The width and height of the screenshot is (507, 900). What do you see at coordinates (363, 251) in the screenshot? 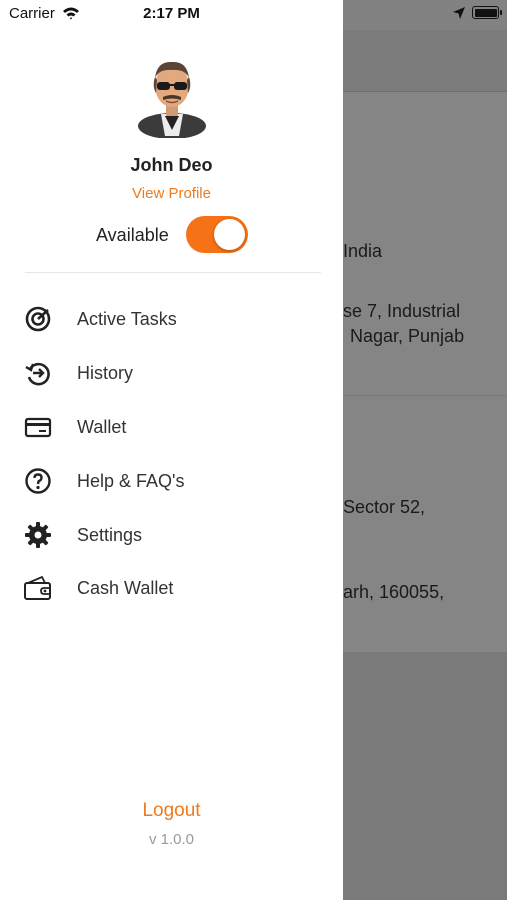
I see `background-text-line: India` at bounding box center [363, 251].